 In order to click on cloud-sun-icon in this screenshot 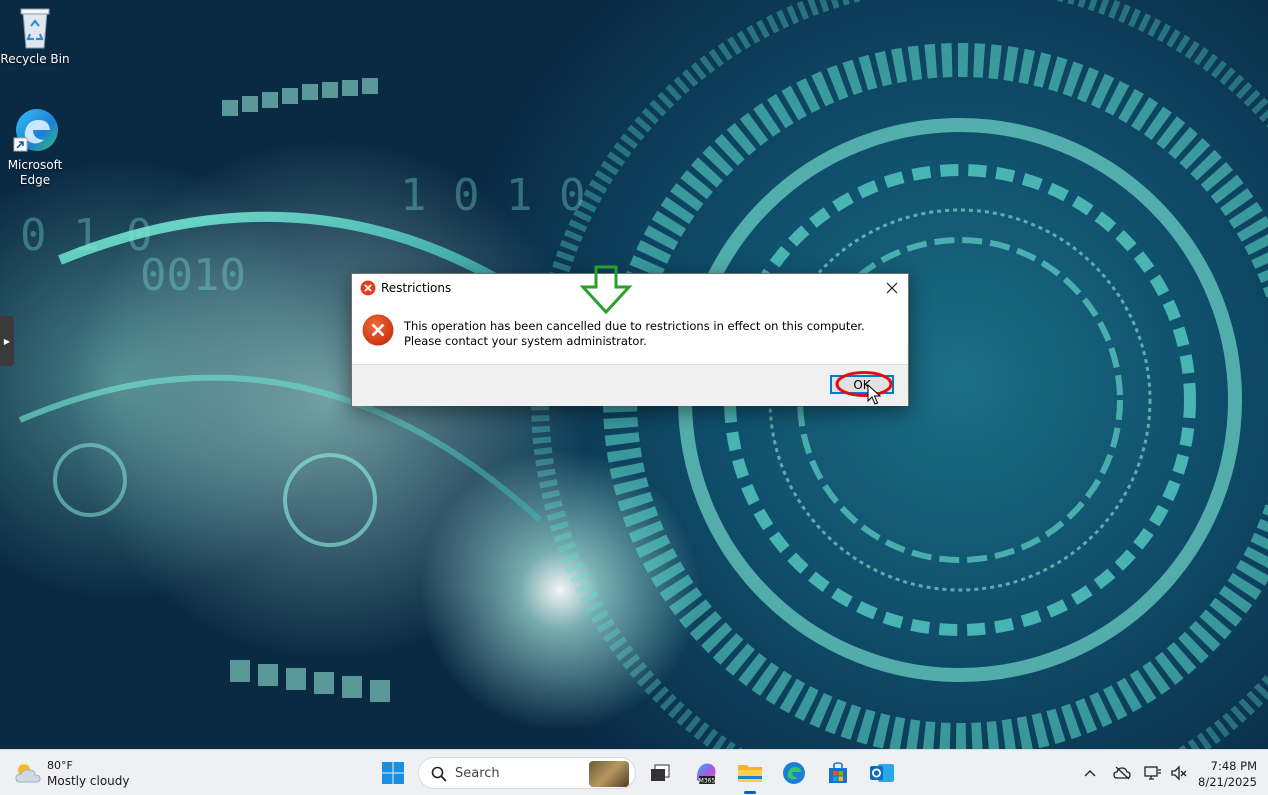, I will do `click(28, 773)`.